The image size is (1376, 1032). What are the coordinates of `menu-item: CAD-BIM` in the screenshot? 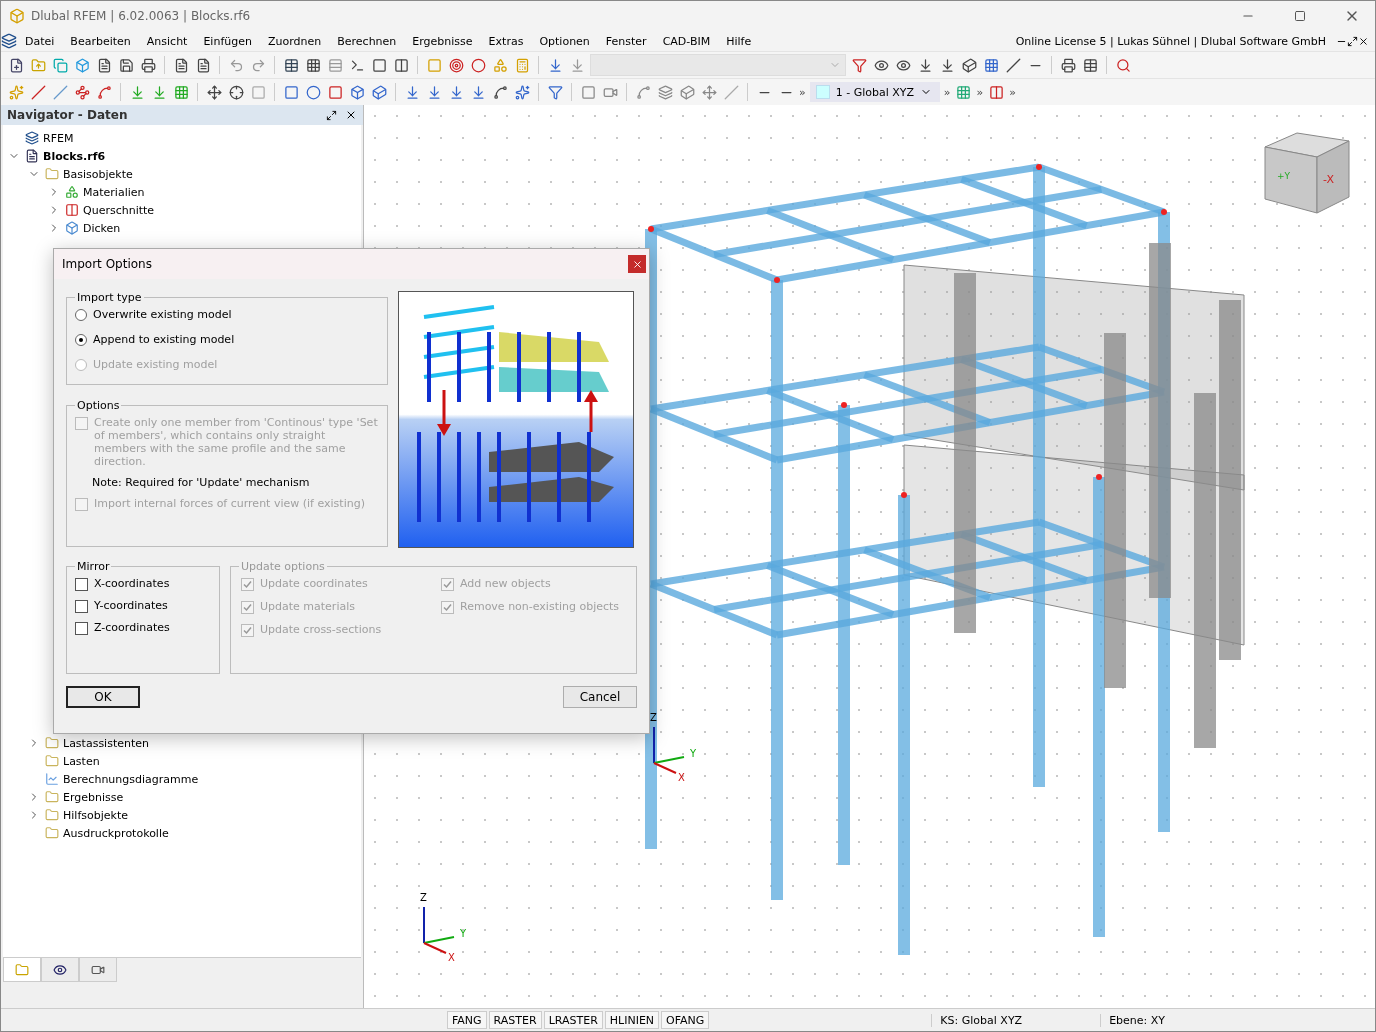 It's located at (686, 41).